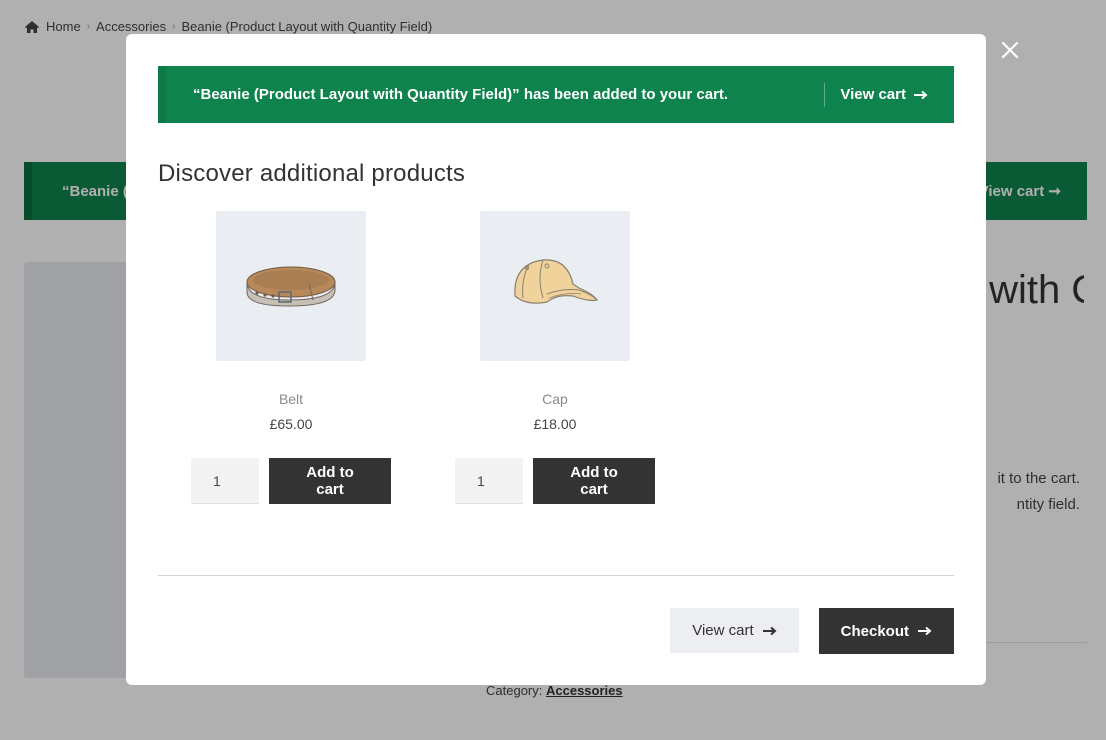 The image size is (1106, 740). Describe the element at coordinates (812, 631) in the screenshot. I see `modal-footer: View cart Checkout` at that location.